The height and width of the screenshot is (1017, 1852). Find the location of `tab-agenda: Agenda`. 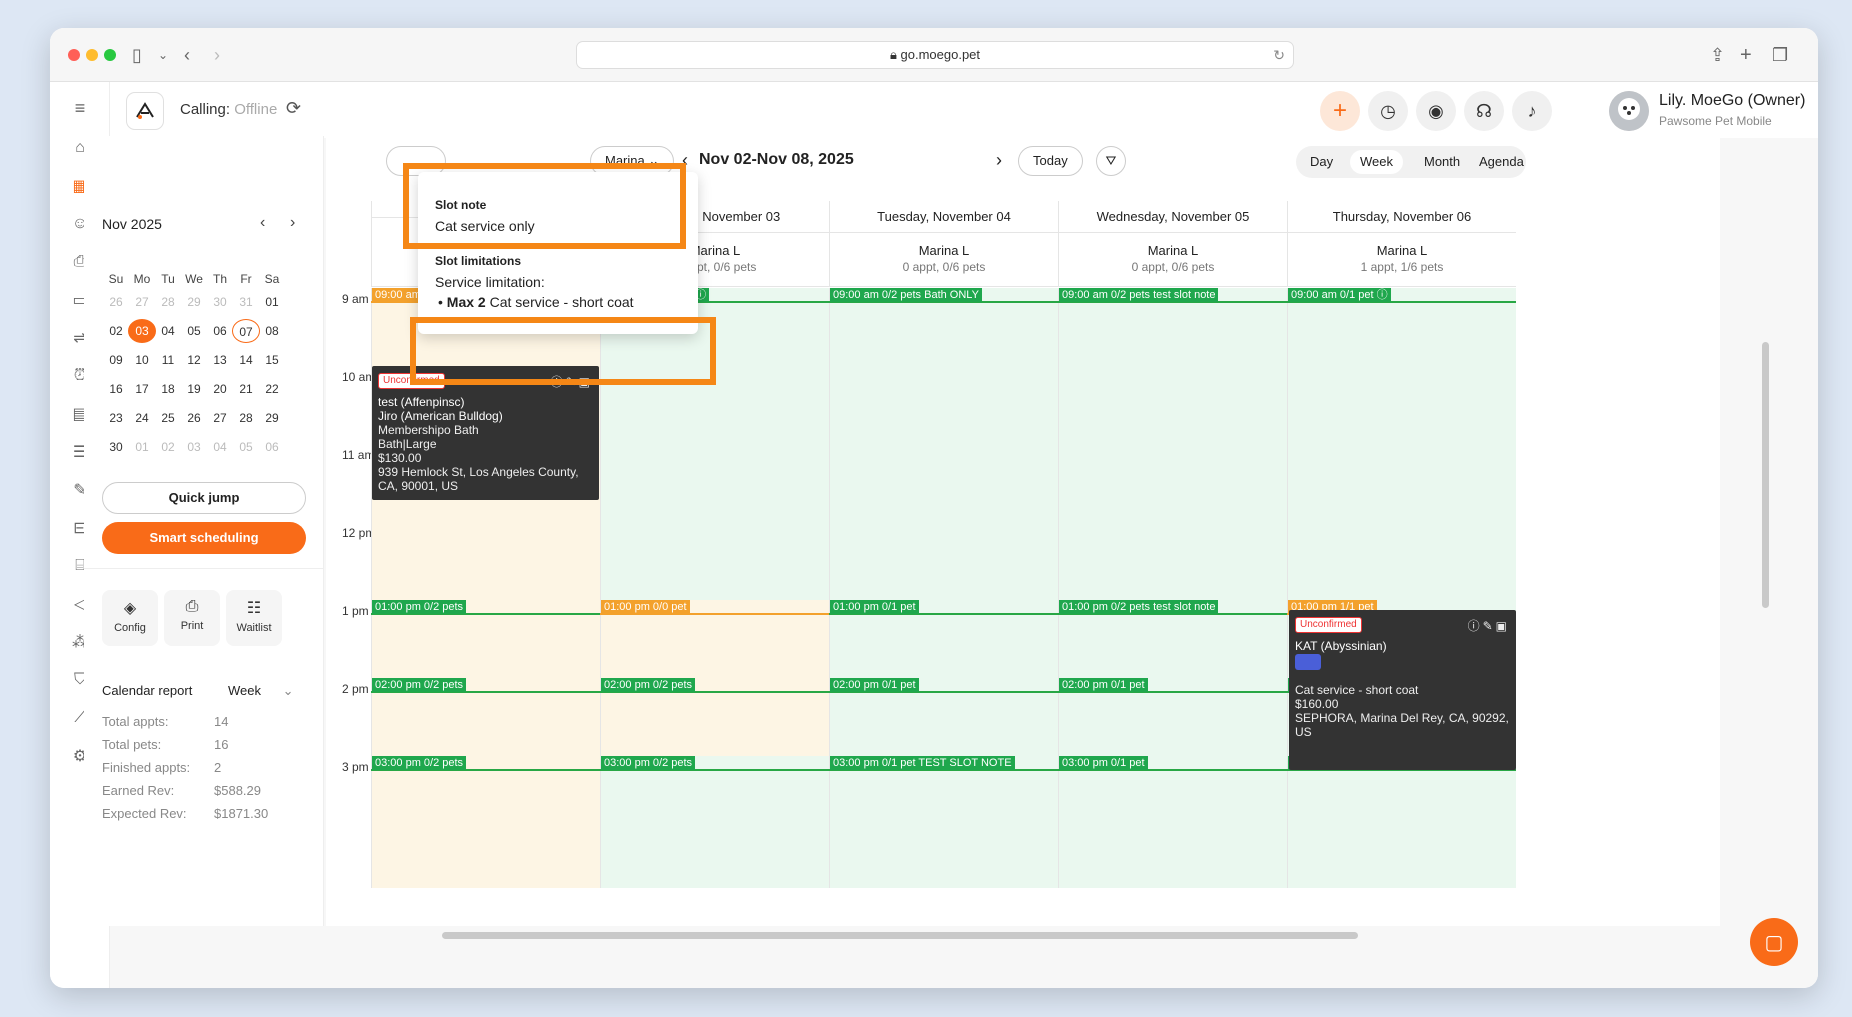

tab-agenda: Agenda is located at coordinates (1501, 162).